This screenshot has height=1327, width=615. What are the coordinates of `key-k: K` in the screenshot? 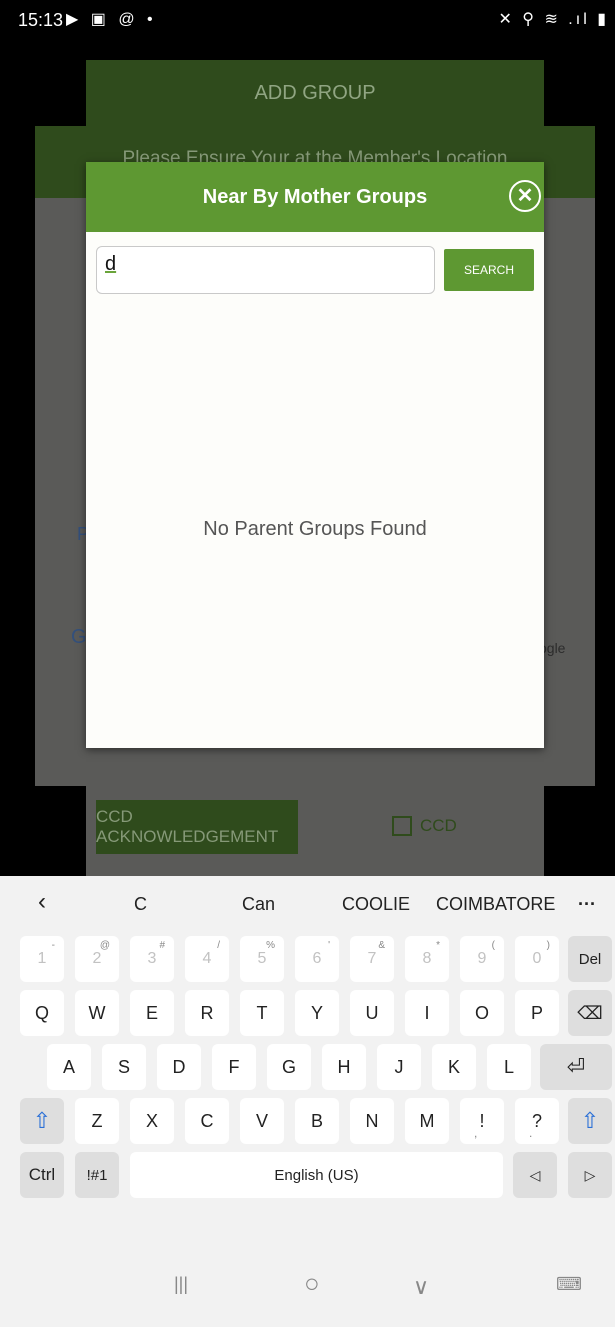 It's located at (454, 1067).